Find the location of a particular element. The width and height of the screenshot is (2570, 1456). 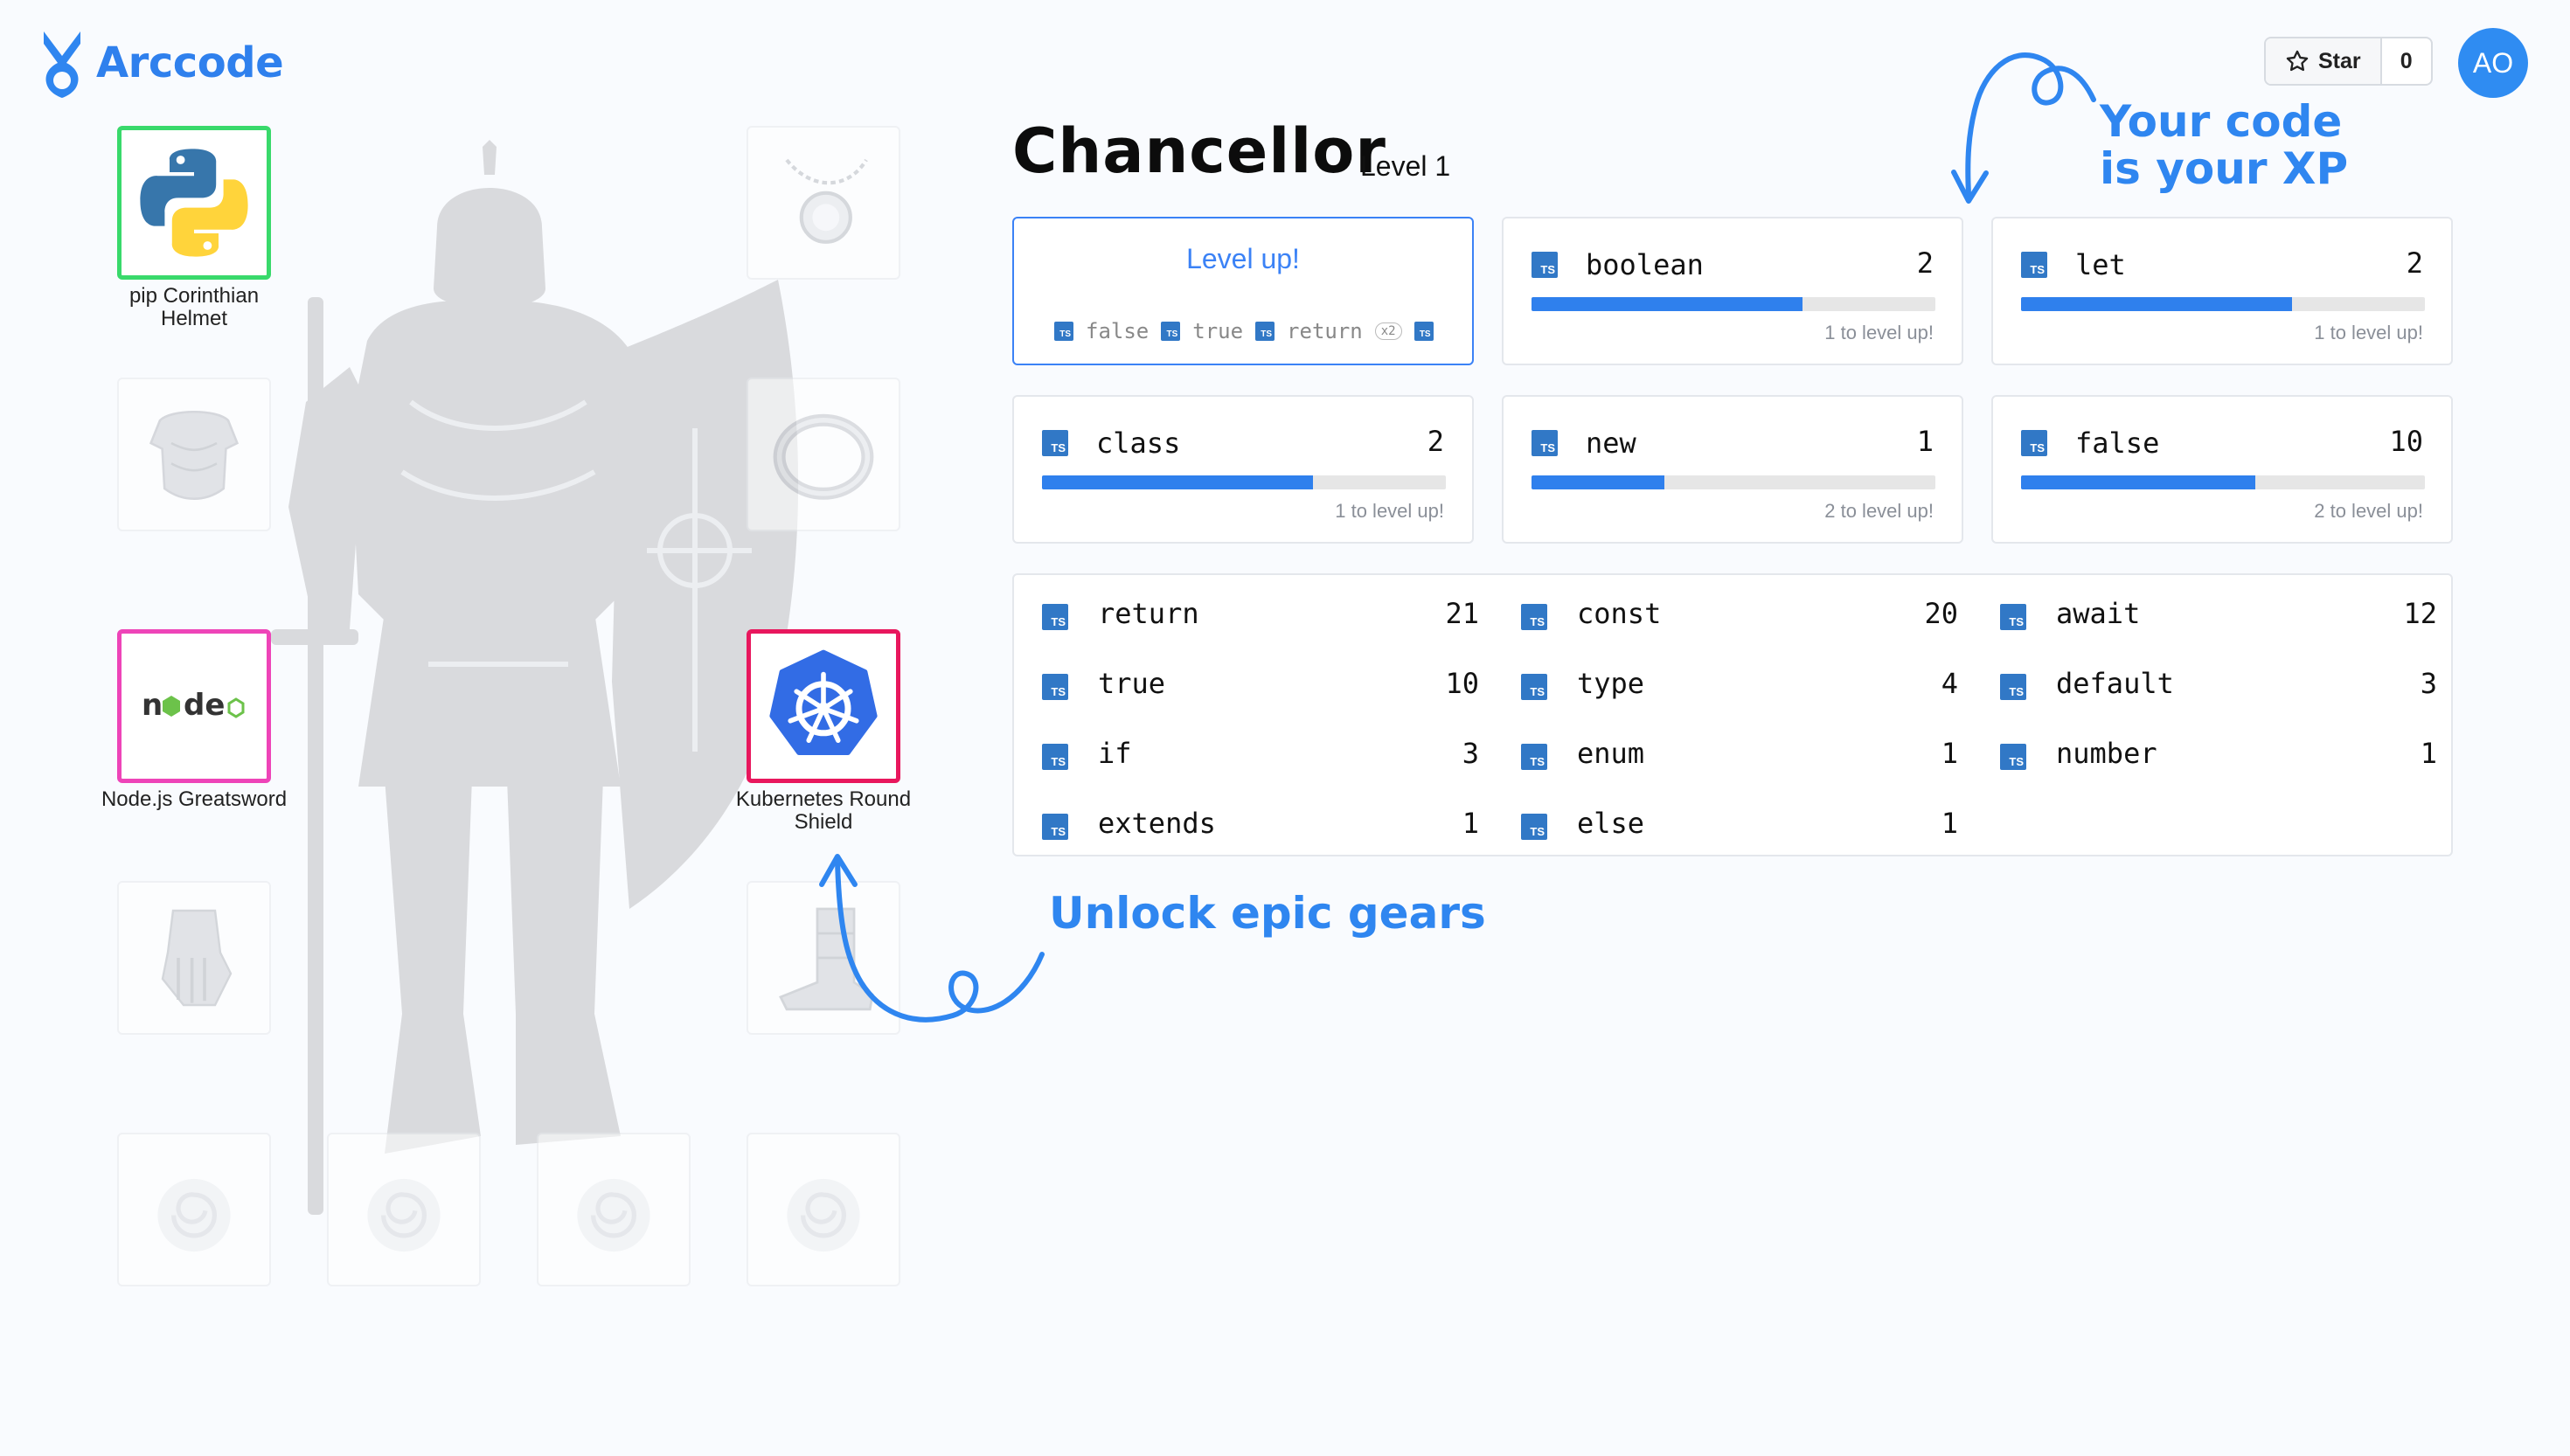

keyword-name: const is located at coordinates (1619, 613).